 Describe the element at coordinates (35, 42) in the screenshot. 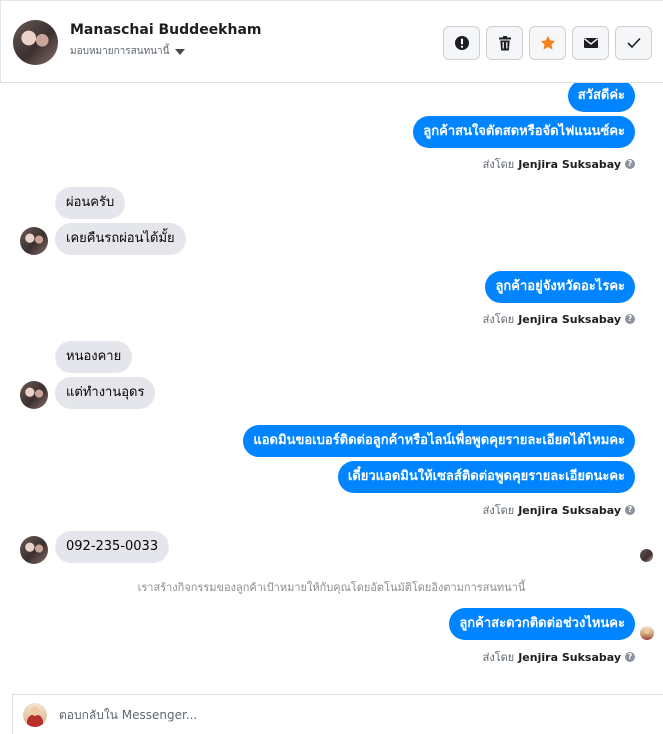

I see `contact-avatar` at that location.